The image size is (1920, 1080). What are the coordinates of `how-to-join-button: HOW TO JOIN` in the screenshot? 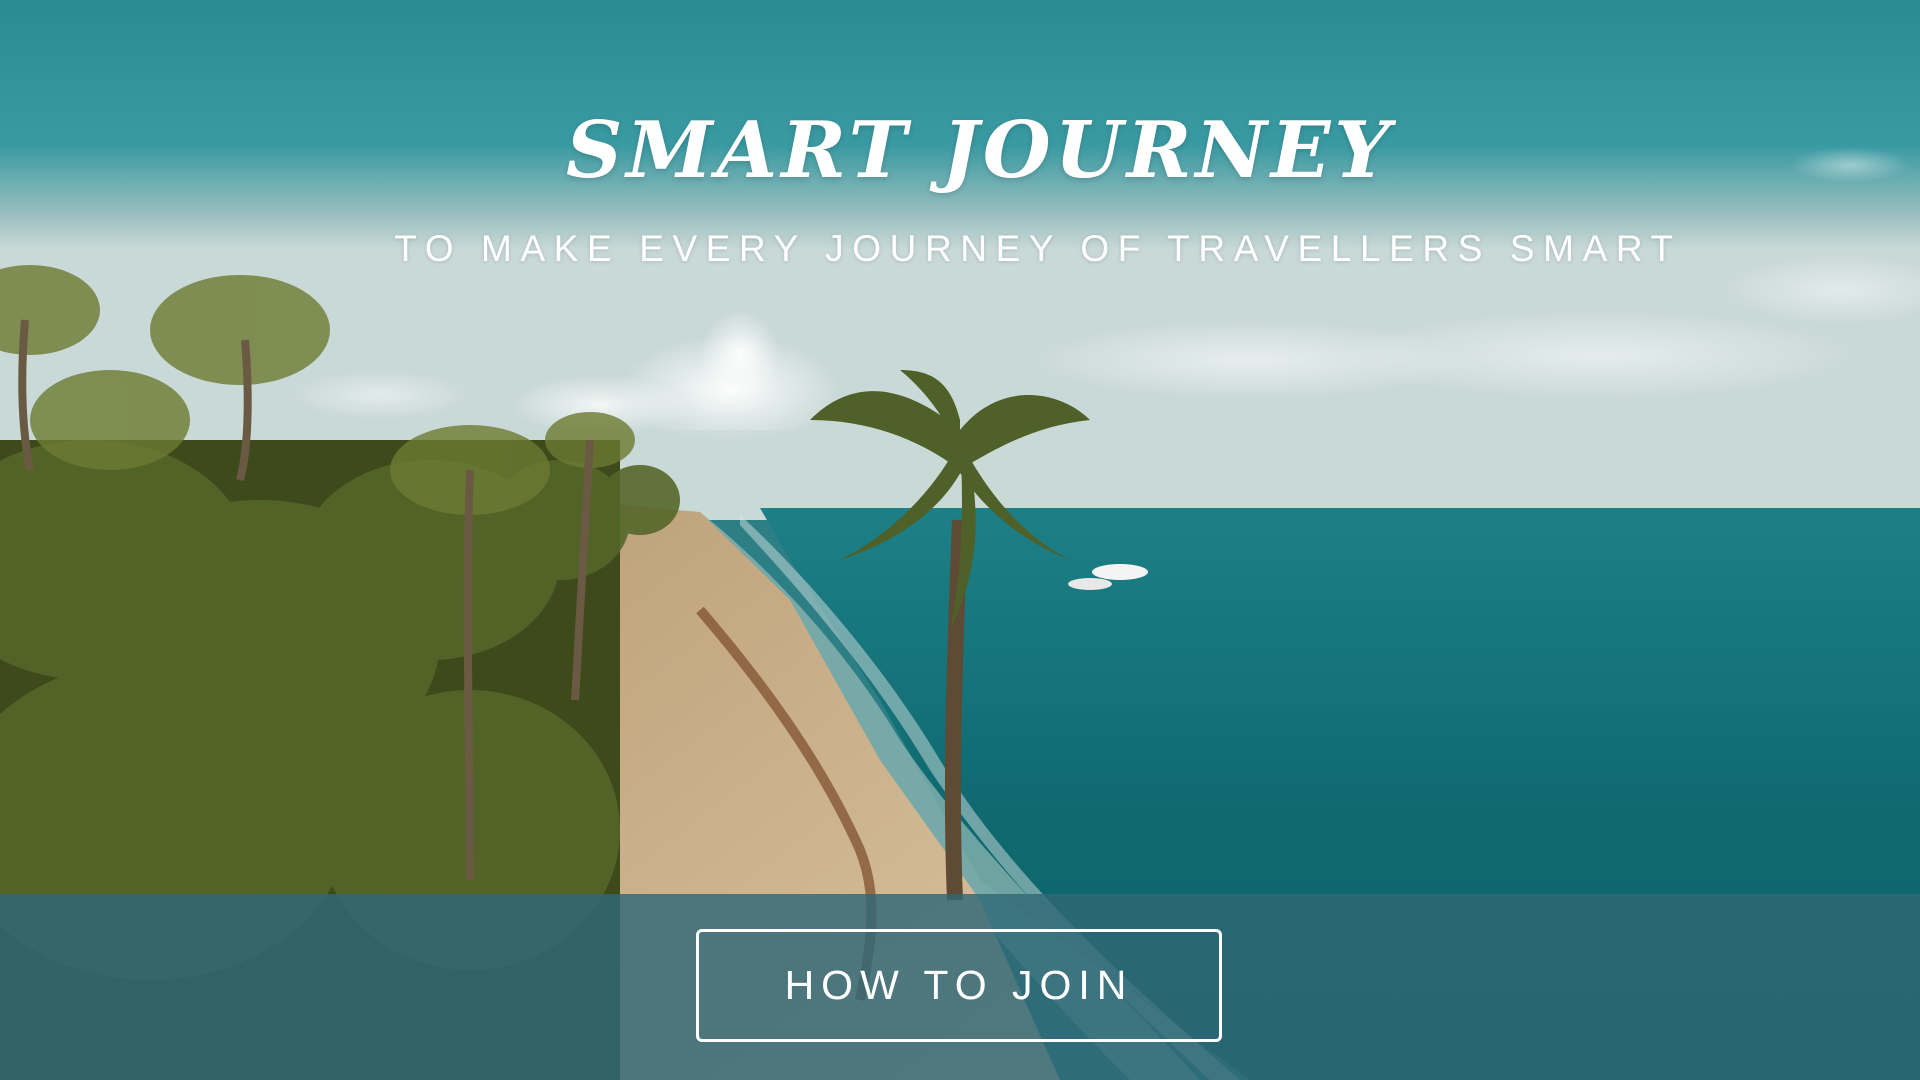 It's located at (959, 985).